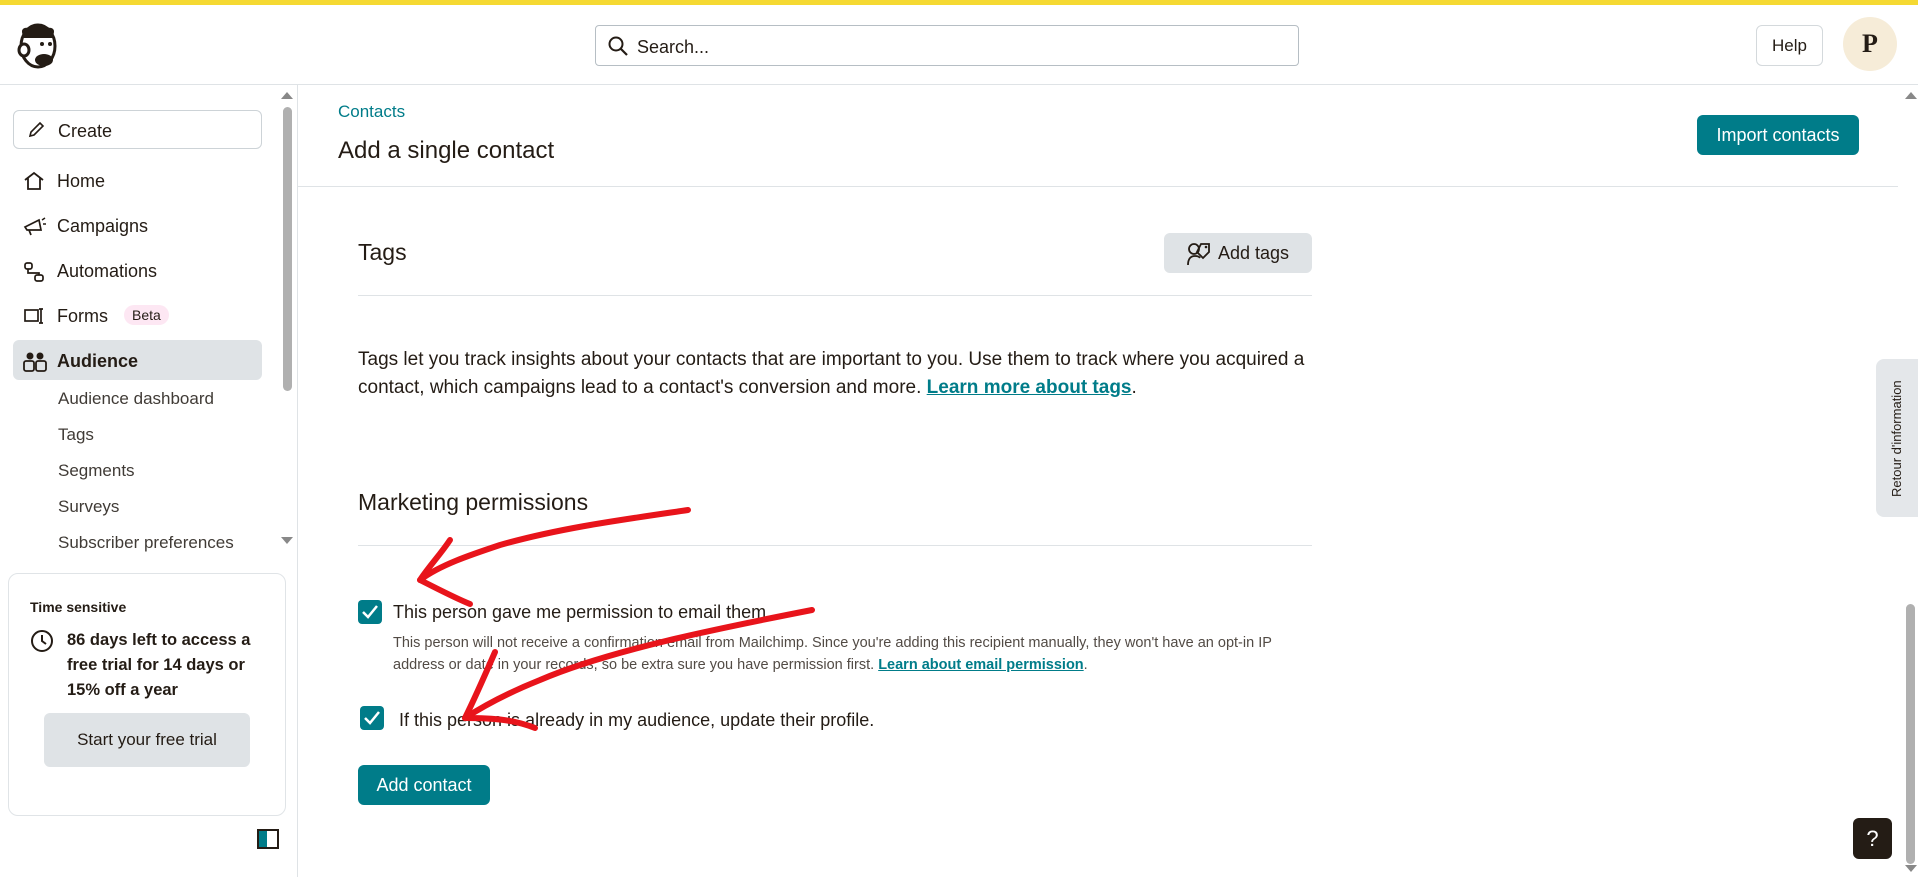  I want to click on email-permission-checkbox, so click(370, 612).